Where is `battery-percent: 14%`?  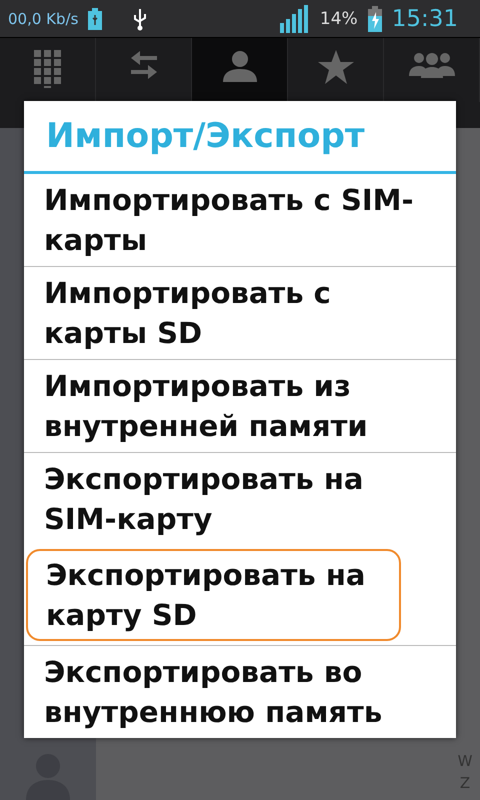 battery-percent: 14% is located at coordinates (339, 18).